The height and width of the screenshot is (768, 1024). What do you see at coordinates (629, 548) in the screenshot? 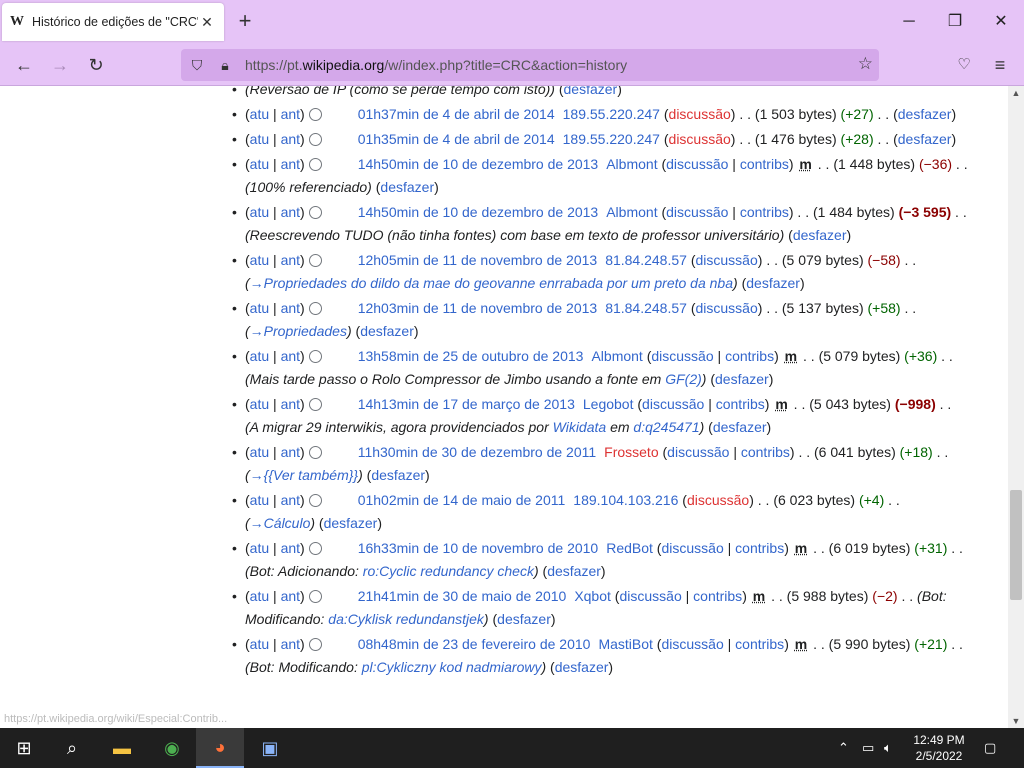
I see `user-link: RedBot` at bounding box center [629, 548].